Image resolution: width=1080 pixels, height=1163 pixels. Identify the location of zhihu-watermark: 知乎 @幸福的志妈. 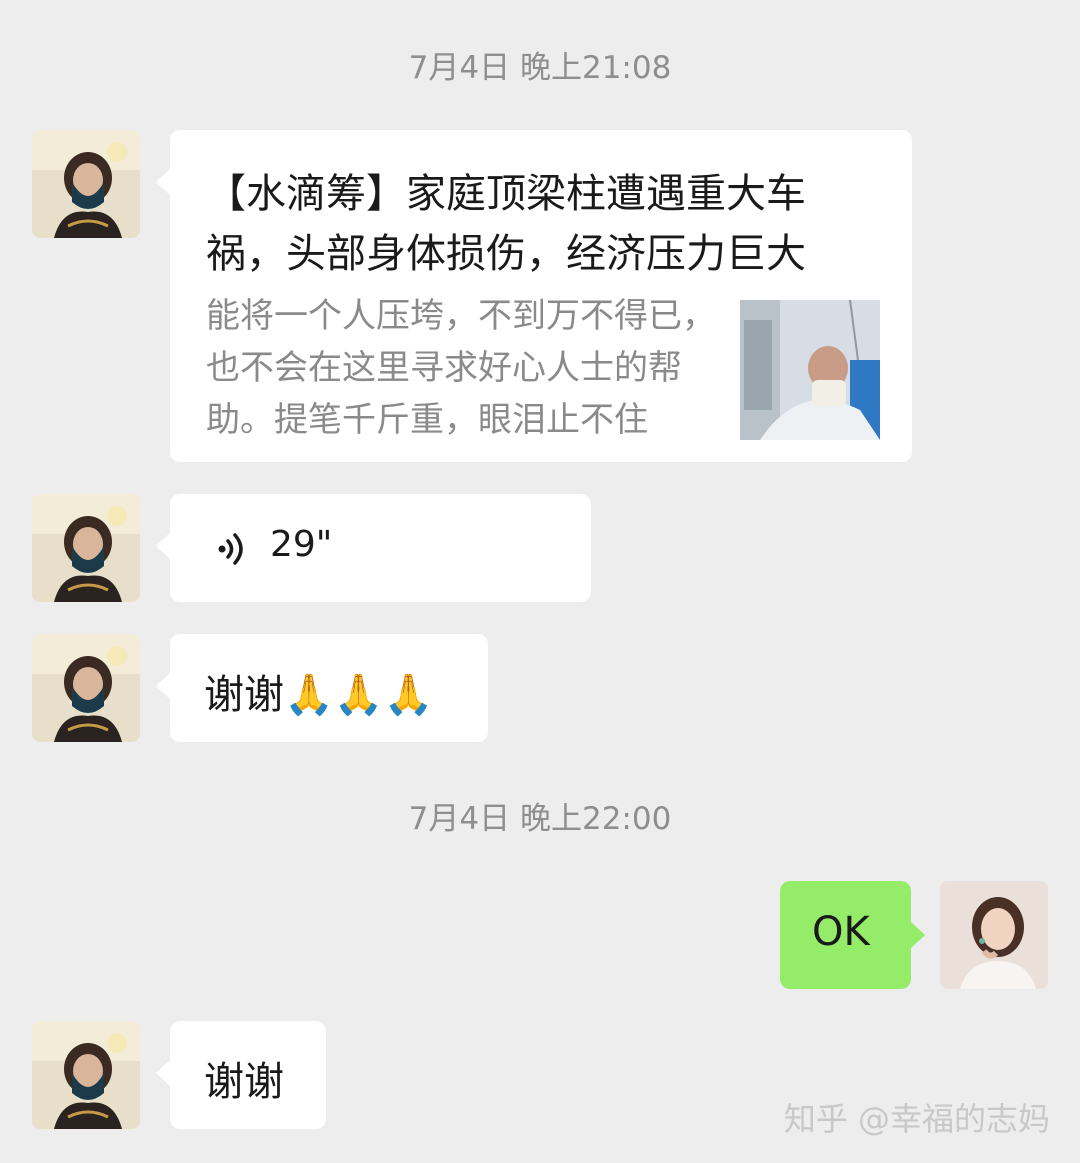
(916, 1119).